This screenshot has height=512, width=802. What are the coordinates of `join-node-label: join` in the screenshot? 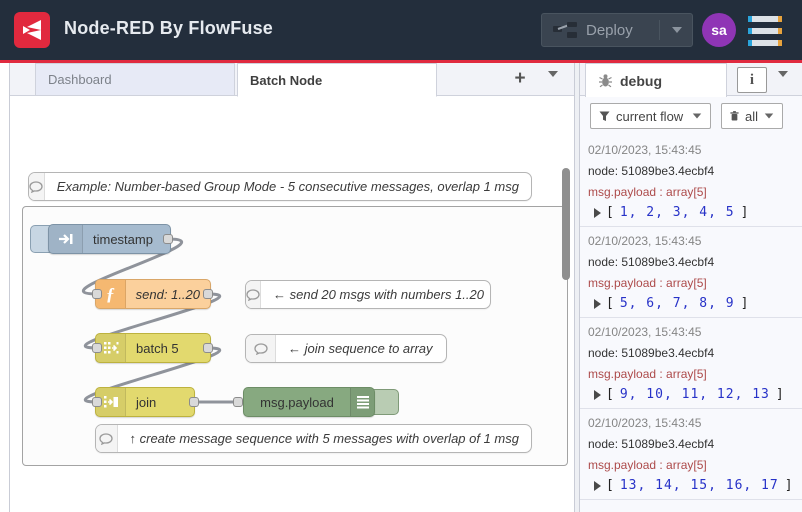 It's located at (146, 402).